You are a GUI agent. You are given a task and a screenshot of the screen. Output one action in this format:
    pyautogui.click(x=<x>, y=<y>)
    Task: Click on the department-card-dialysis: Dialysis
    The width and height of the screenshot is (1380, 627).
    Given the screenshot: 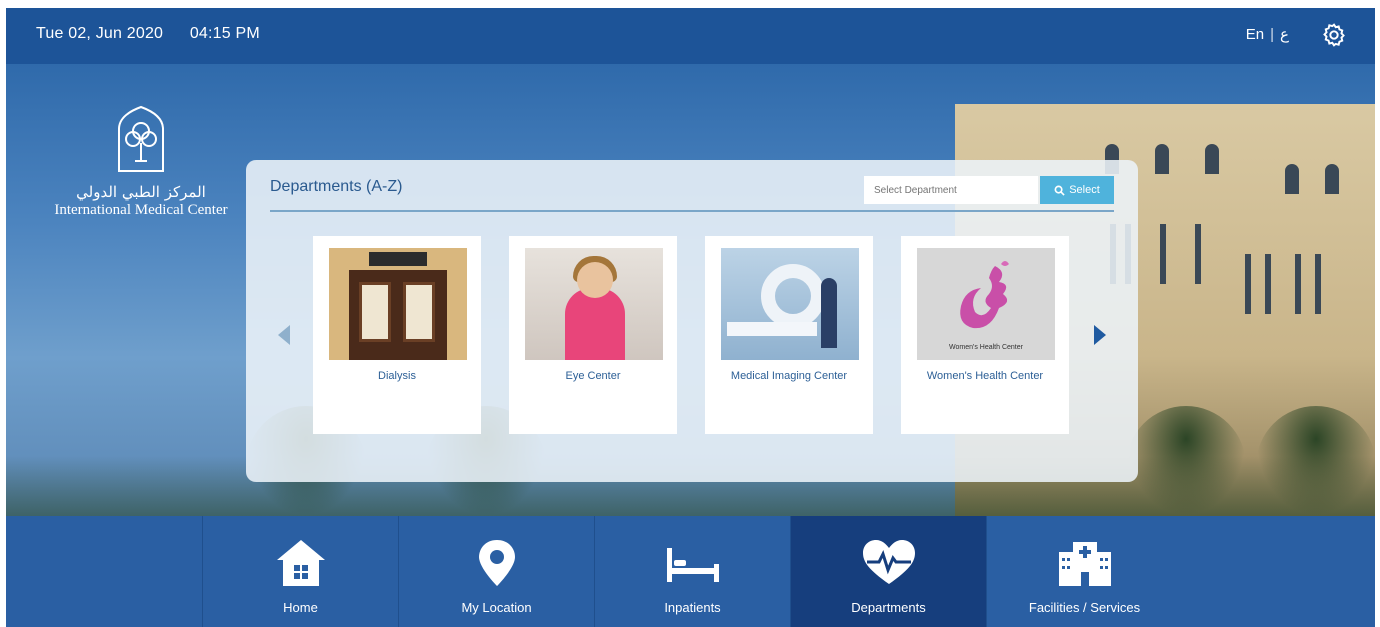 What is the action you would take?
    pyautogui.click(x=397, y=335)
    